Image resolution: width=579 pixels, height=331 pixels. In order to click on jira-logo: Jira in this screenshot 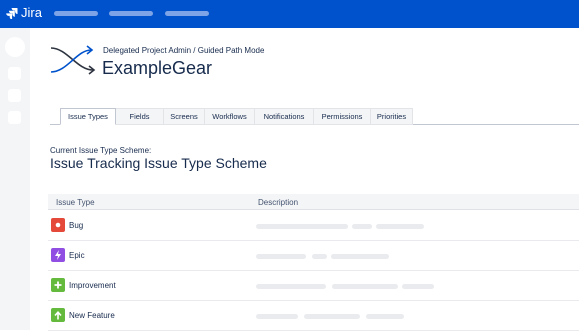, I will do `click(24, 12)`.